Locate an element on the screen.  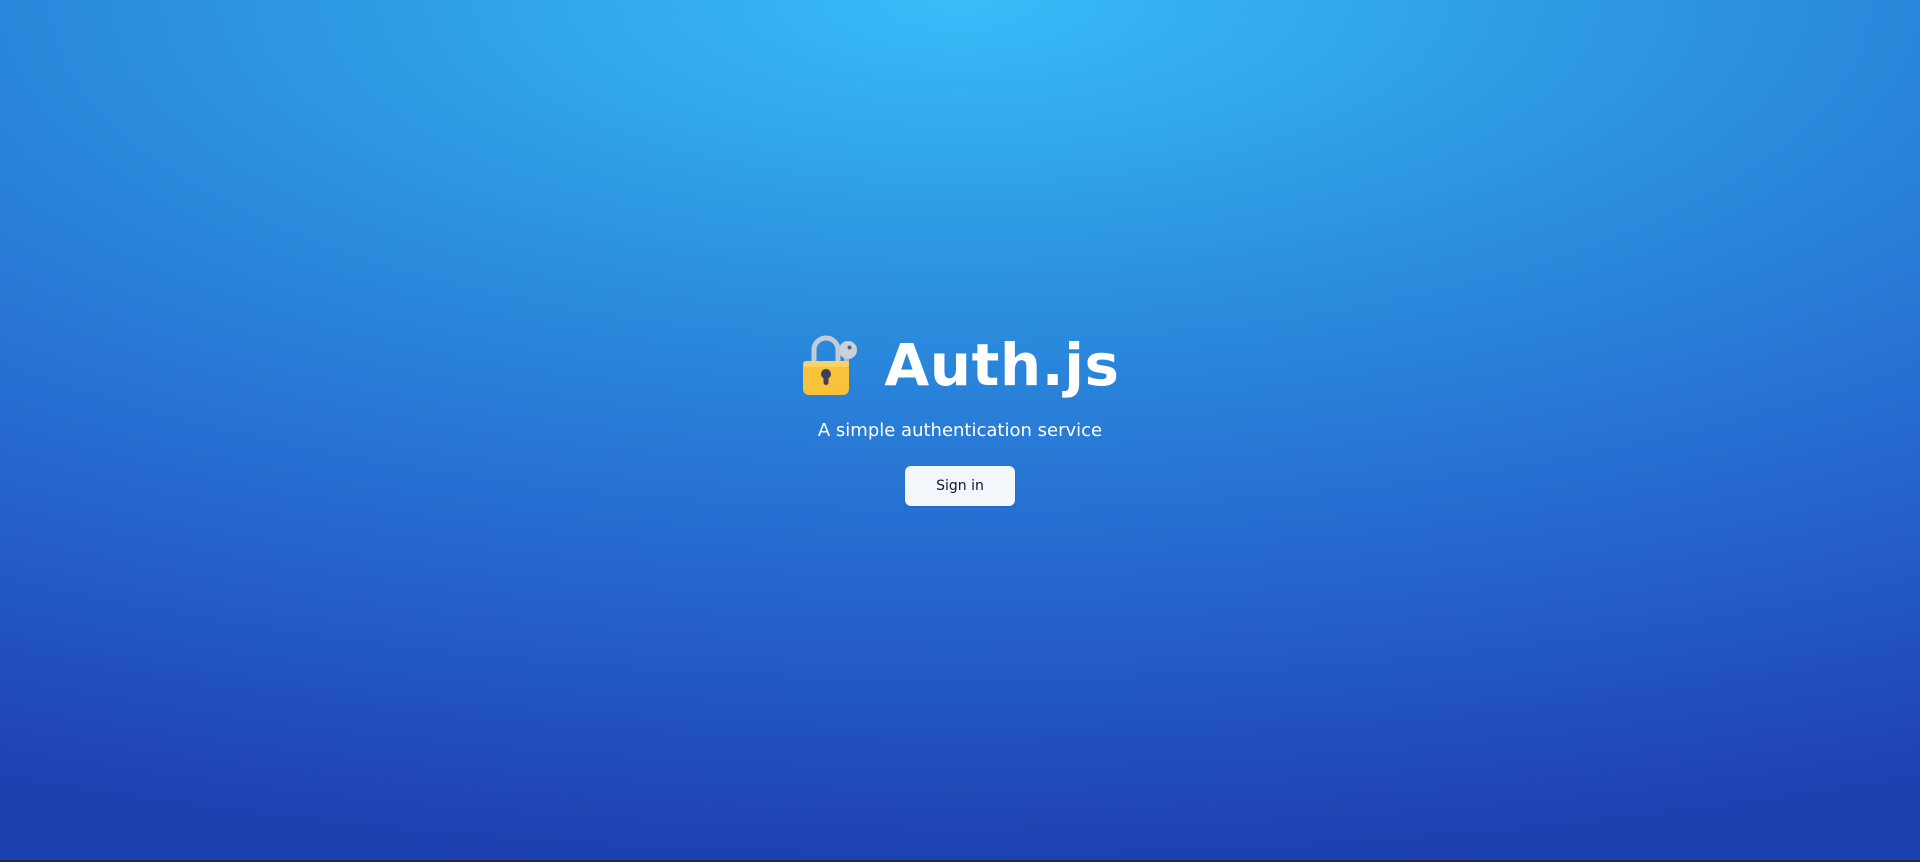
title-row: Auth.js is located at coordinates (959, 365).